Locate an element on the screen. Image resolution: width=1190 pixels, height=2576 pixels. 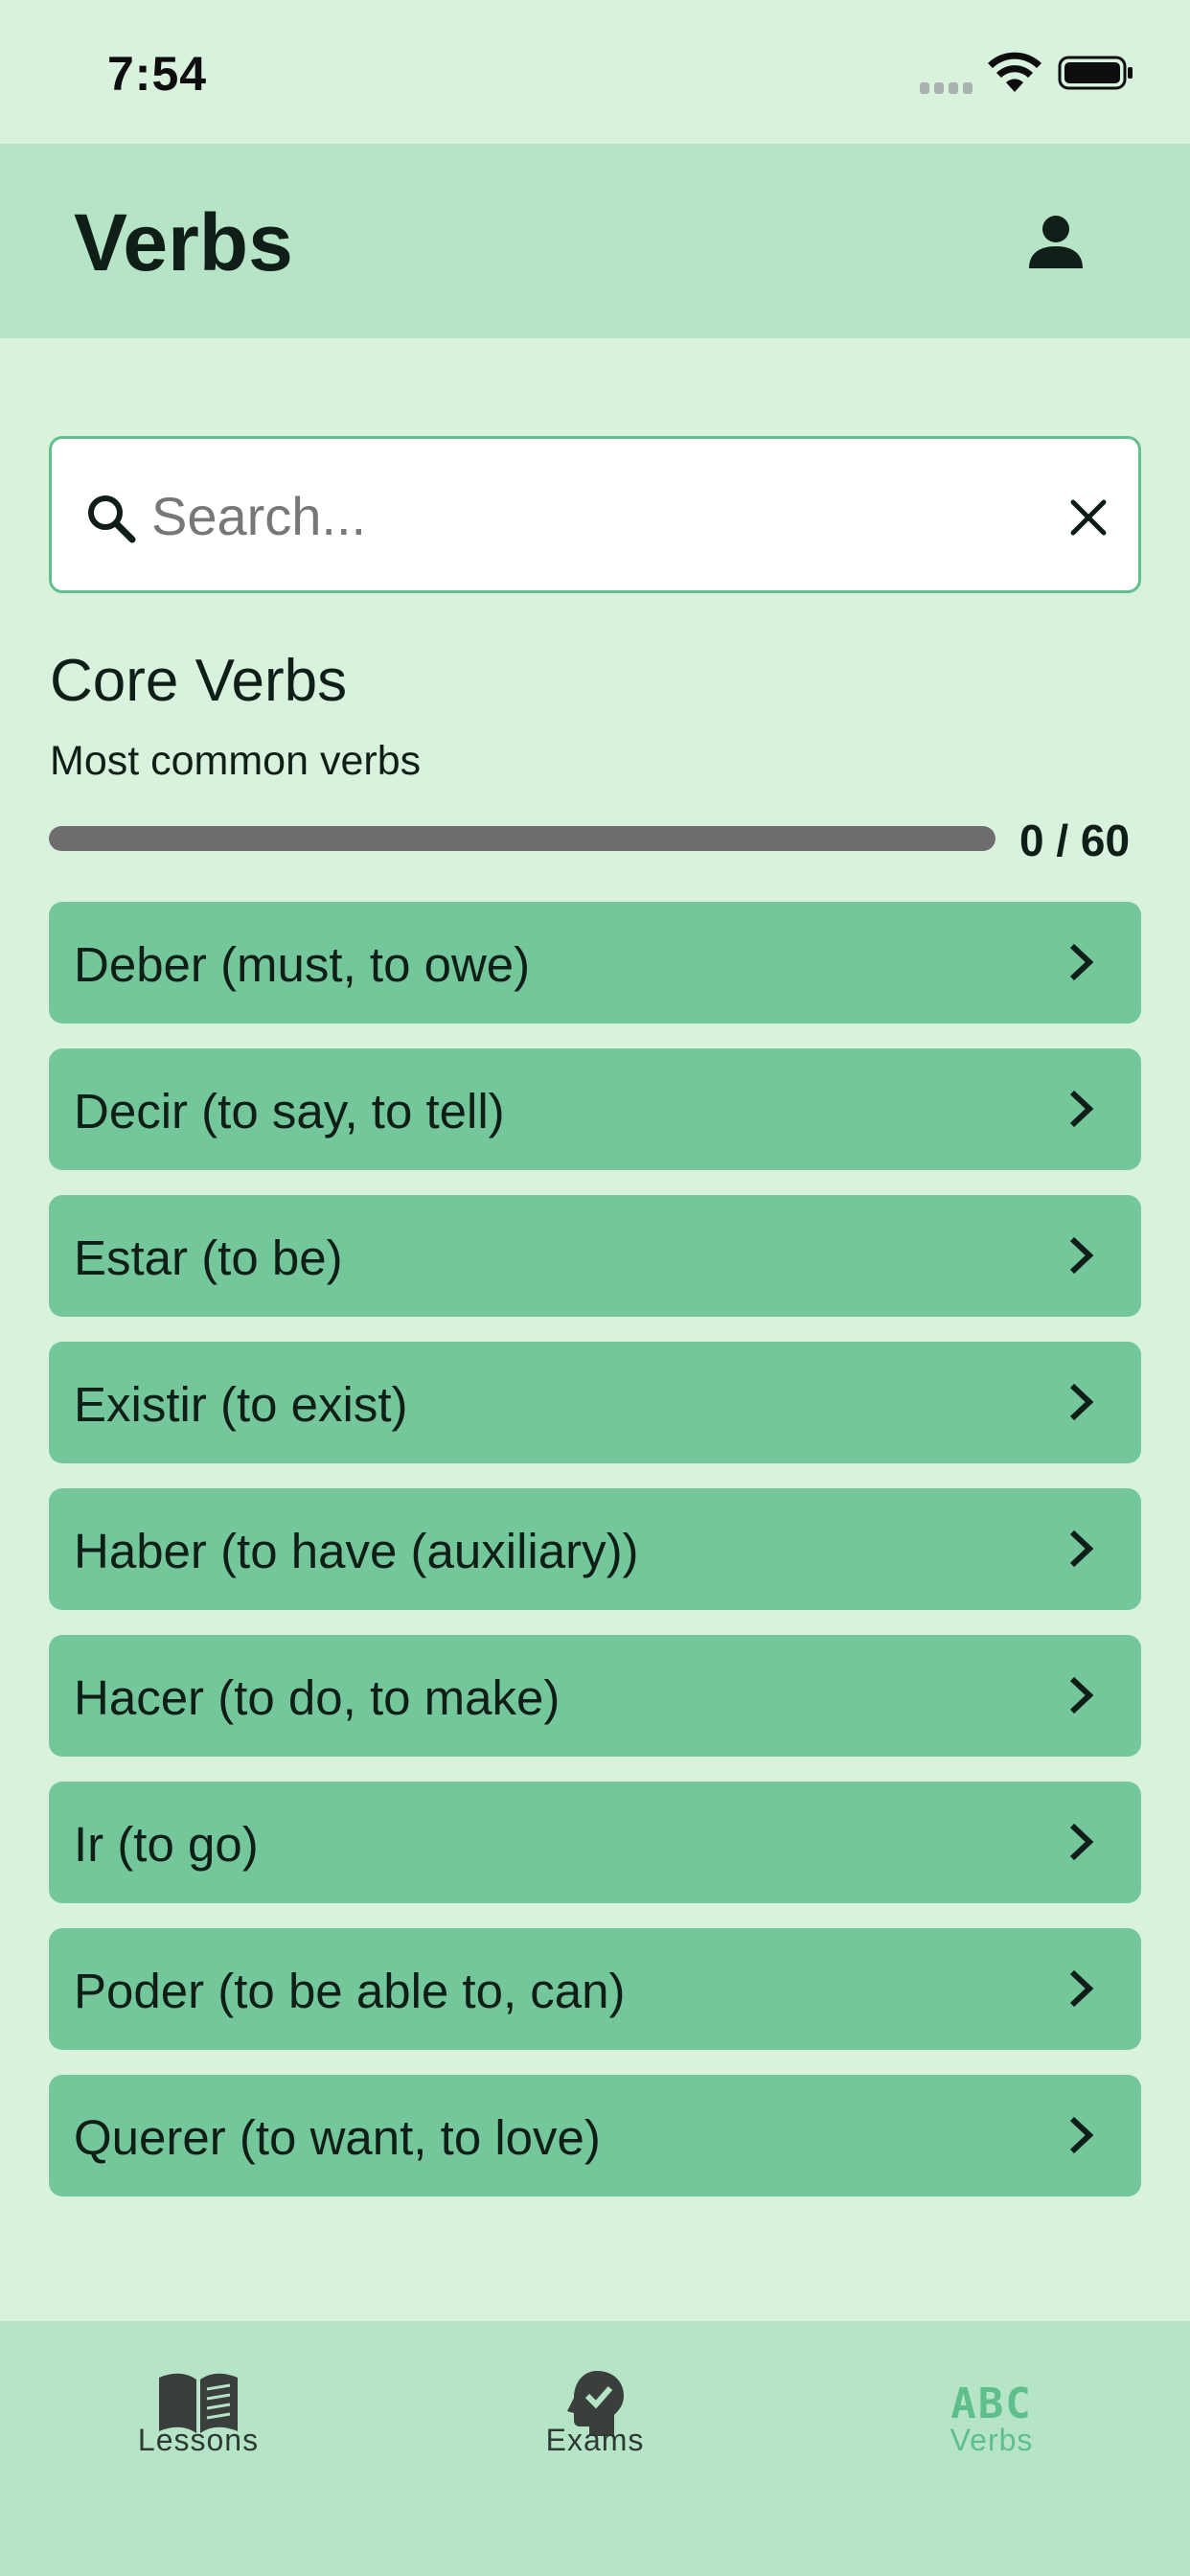
verb-item: Querer (to want, to love) is located at coordinates (595, 2135).